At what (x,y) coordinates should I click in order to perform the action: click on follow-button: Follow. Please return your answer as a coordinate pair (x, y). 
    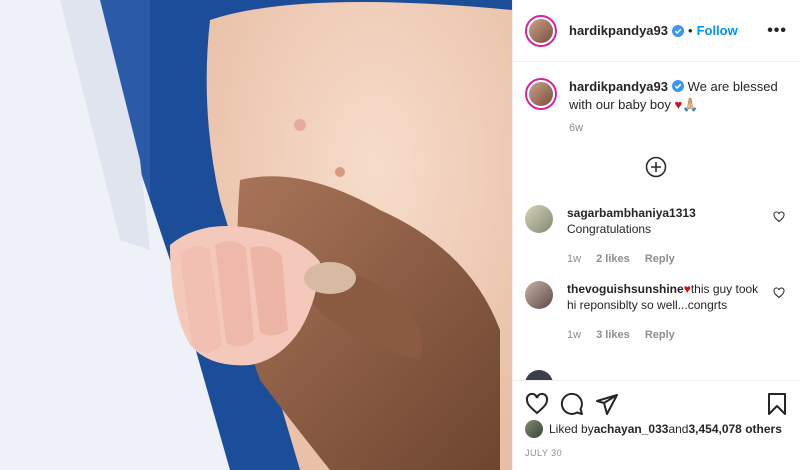
    Looking at the image, I should click on (717, 30).